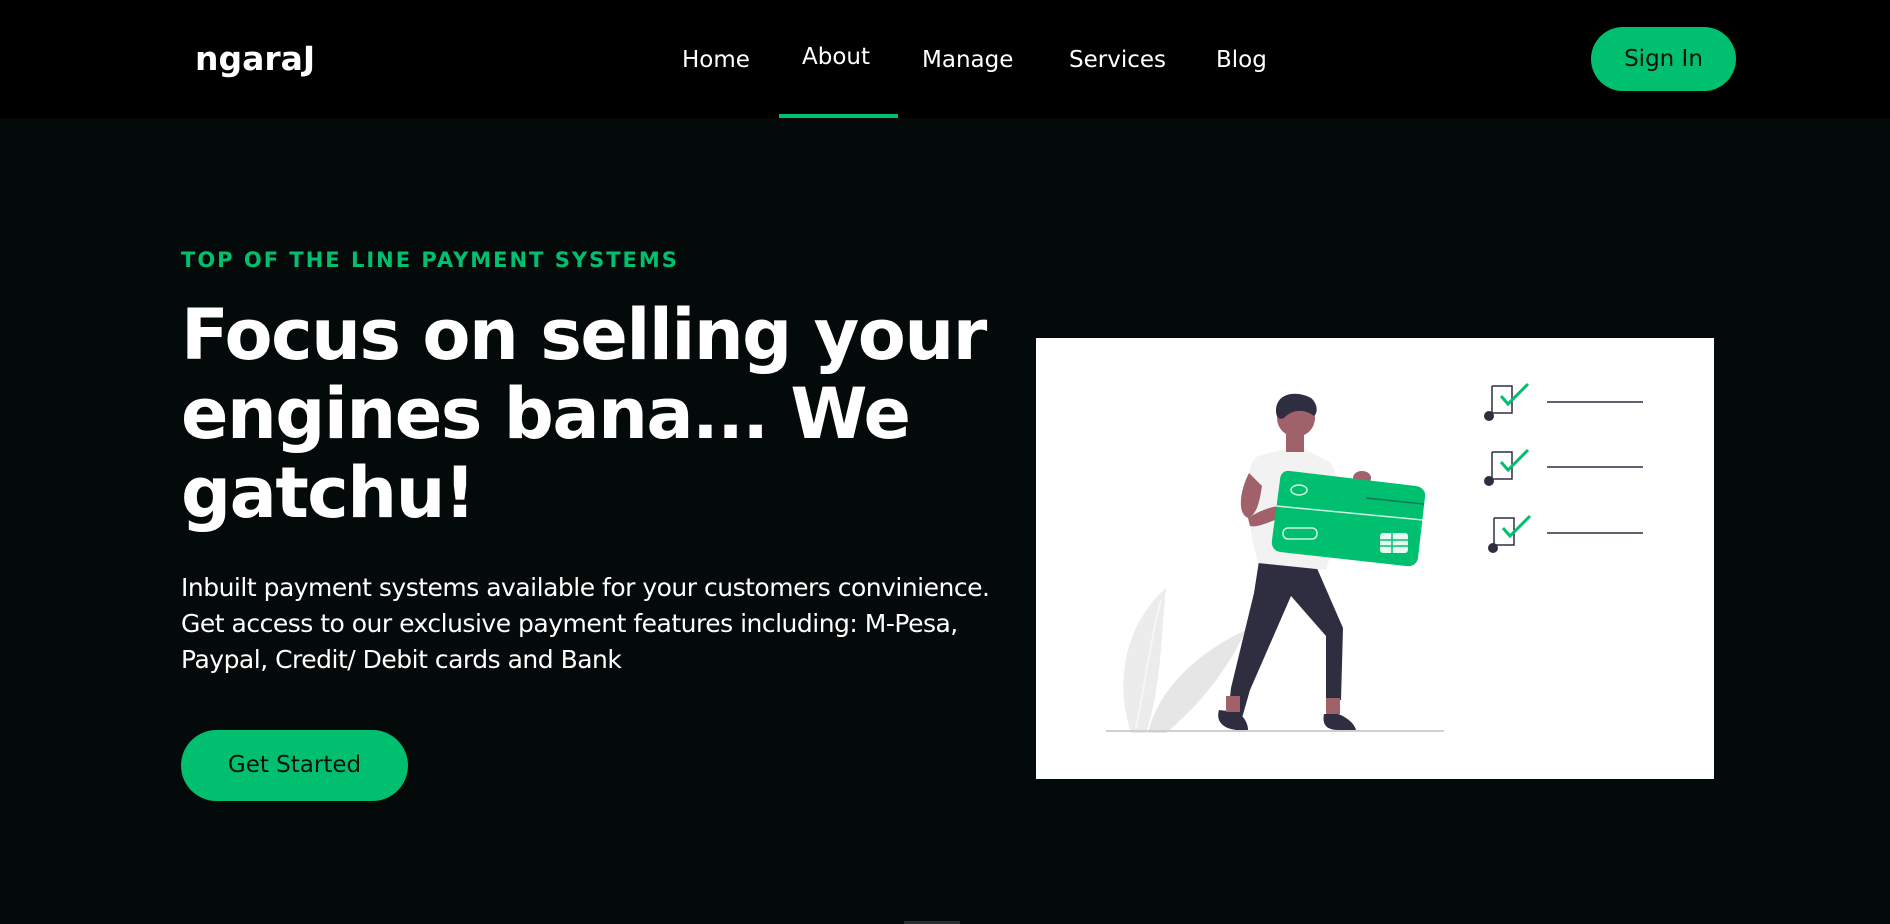  I want to click on sign-in-button: Sign In, so click(1663, 59).